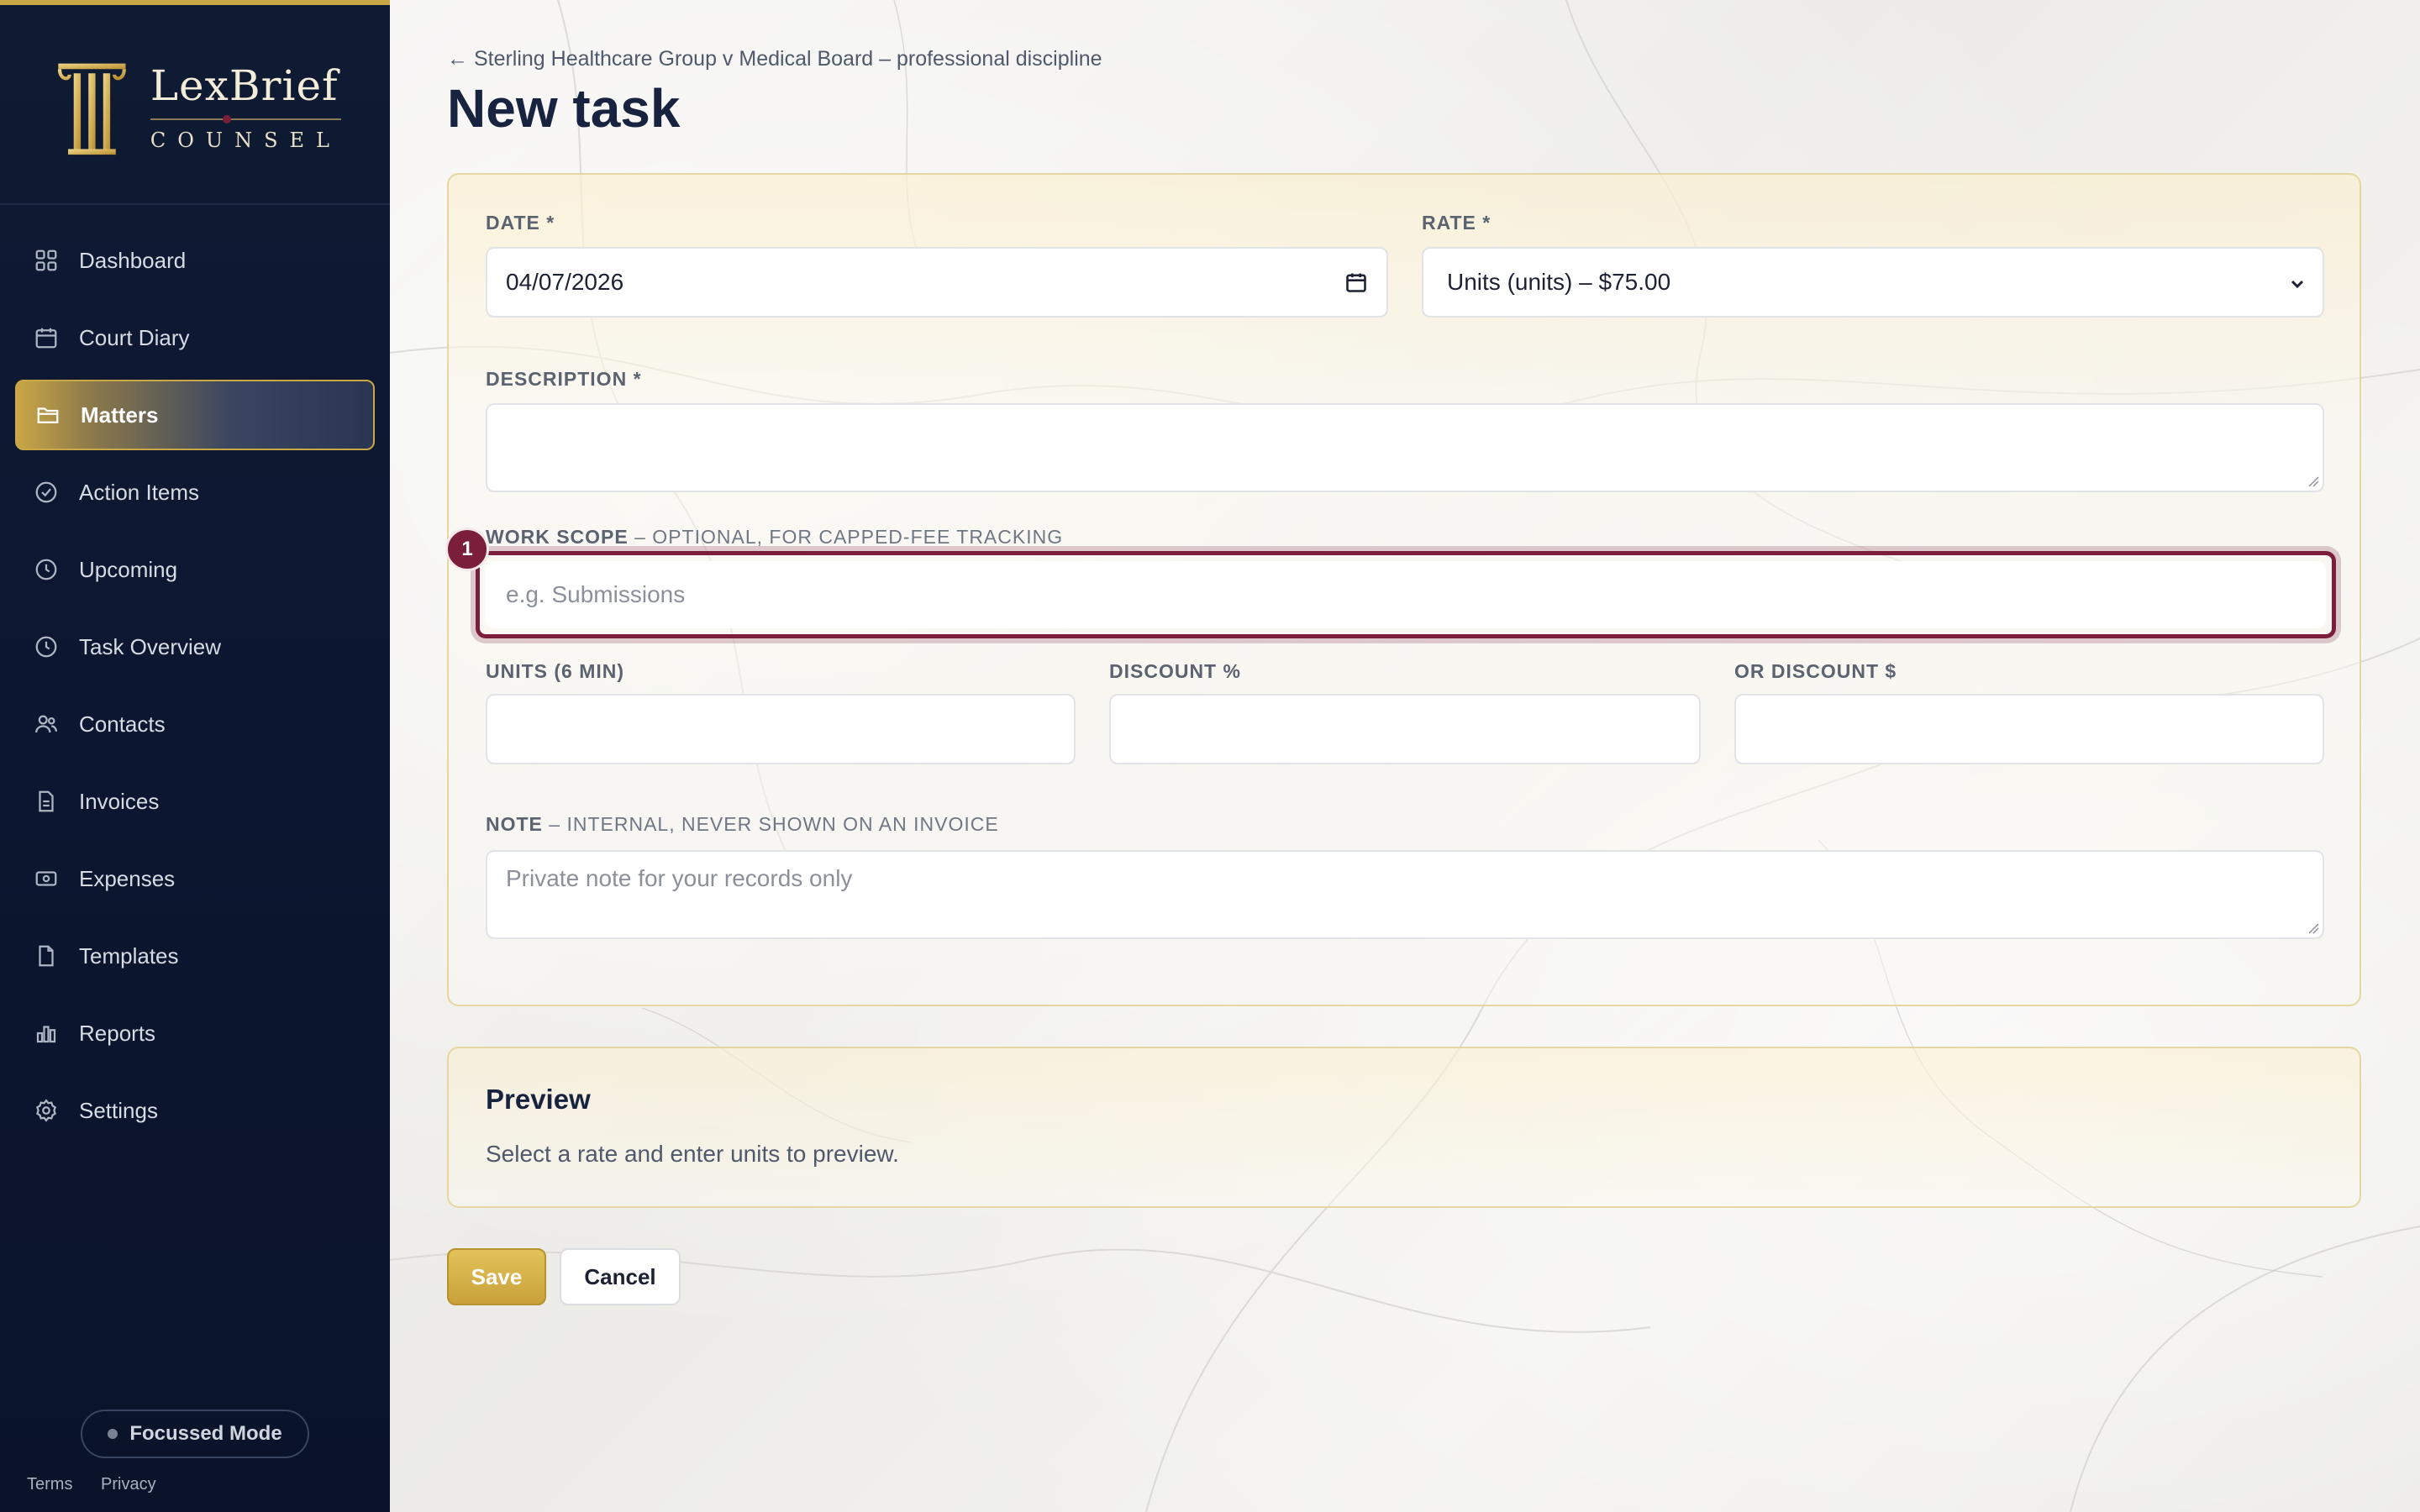 The width and height of the screenshot is (2420, 1512). I want to click on sidebar-item-expenses: Expenses, so click(195, 878).